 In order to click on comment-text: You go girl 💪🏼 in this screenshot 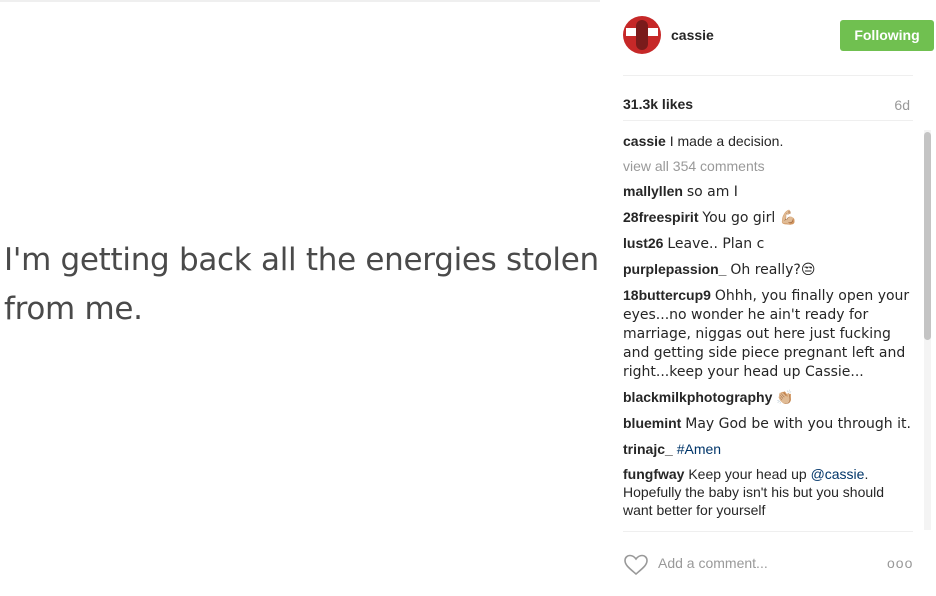, I will do `click(750, 218)`.